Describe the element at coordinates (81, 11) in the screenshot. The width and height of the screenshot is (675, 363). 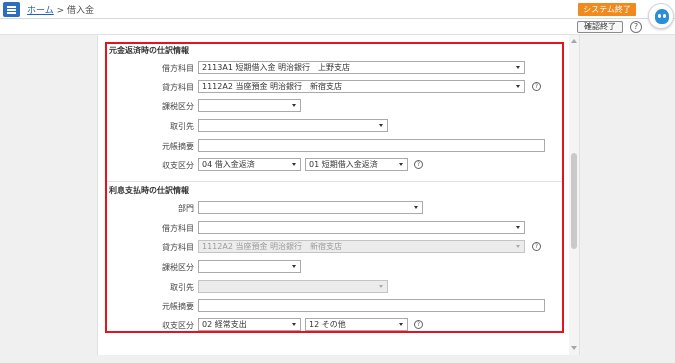
I see `breadcrumb-current: 借入金` at that location.